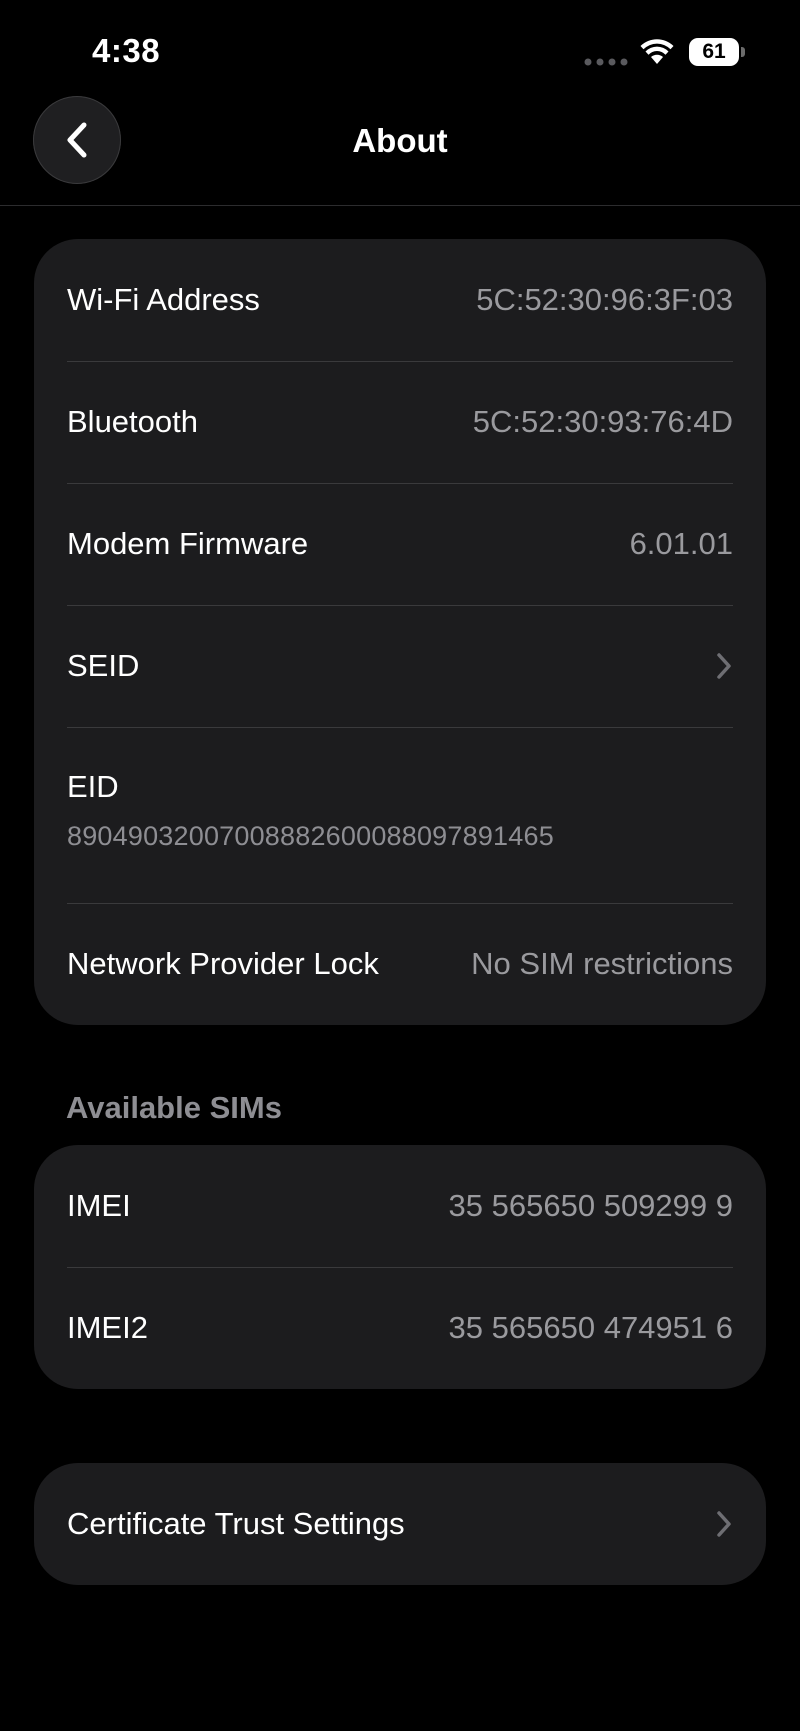 The height and width of the screenshot is (1731, 800). What do you see at coordinates (236, 1523) in the screenshot?
I see `row-label: Certificate Trust Settings` at bounding box center [236, 1523].